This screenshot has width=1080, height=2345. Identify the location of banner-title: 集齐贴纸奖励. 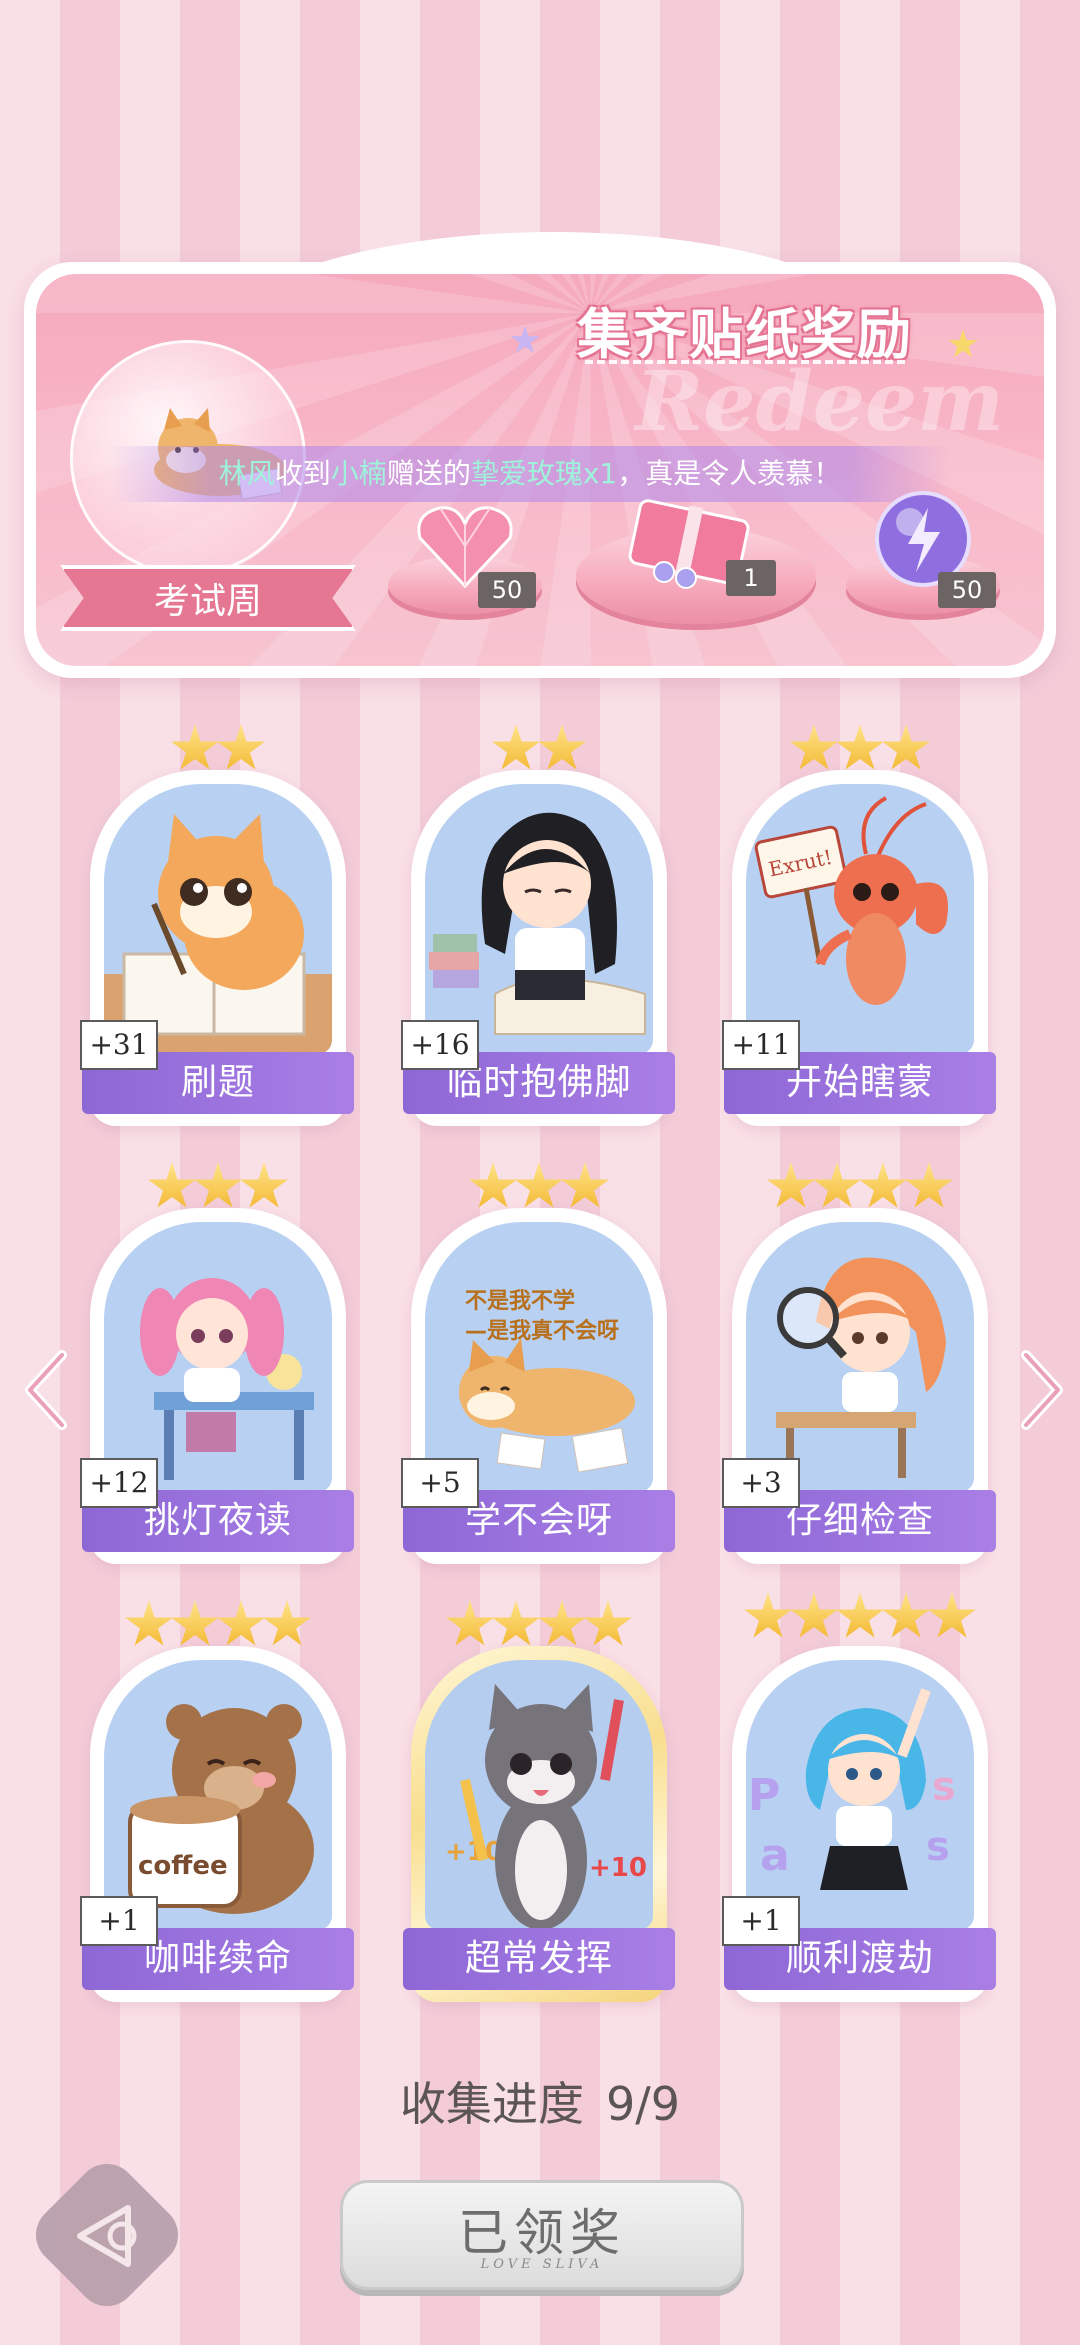
(745, 334).